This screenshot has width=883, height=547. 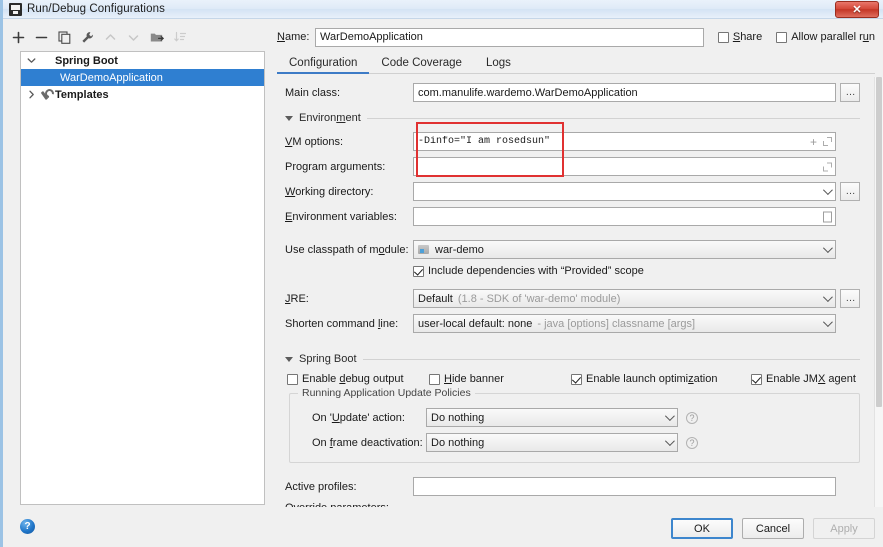 What do you see at coordinates (31, 94) in the screenshot?
I see `chevron-right-icon` at bounding box center [31, 94].